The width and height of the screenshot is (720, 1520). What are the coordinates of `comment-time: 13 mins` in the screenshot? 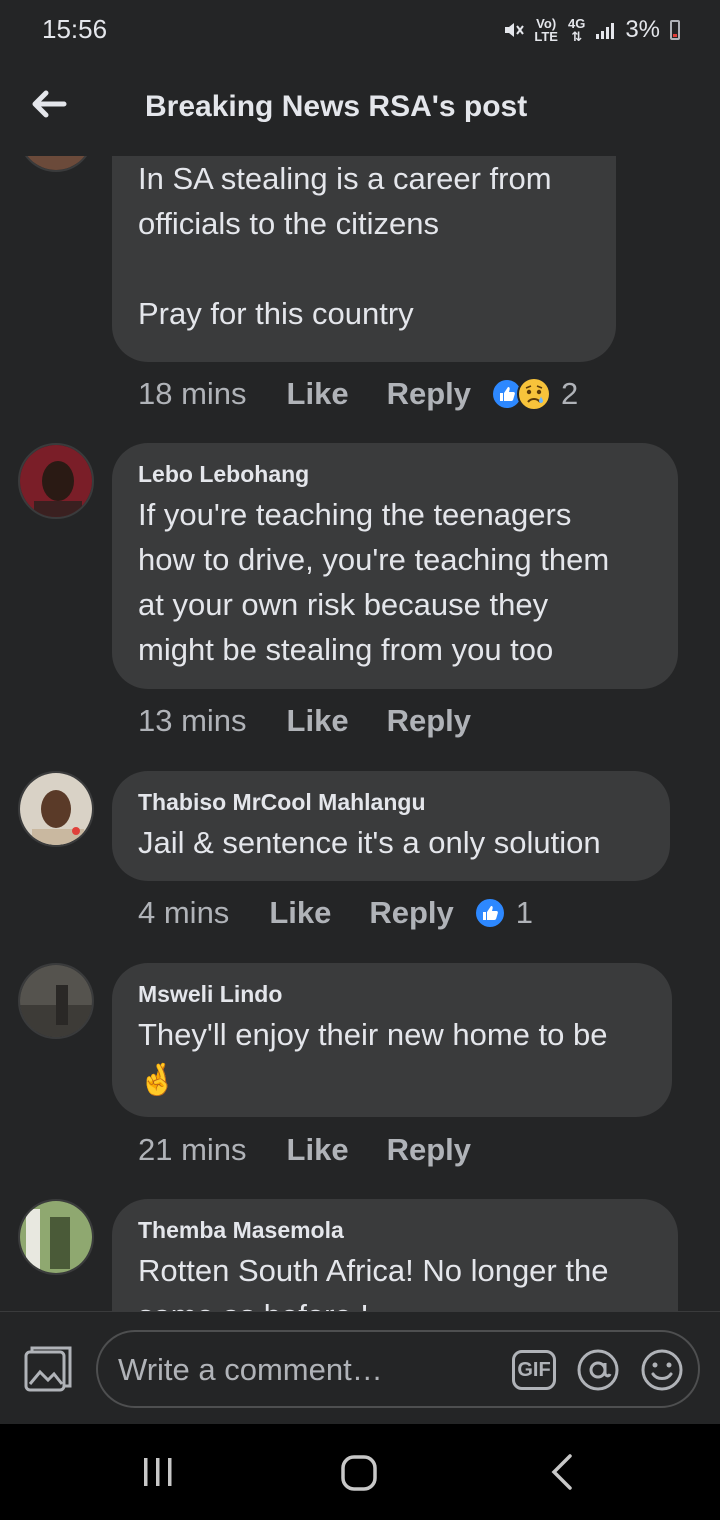 It's located at (192, 721).